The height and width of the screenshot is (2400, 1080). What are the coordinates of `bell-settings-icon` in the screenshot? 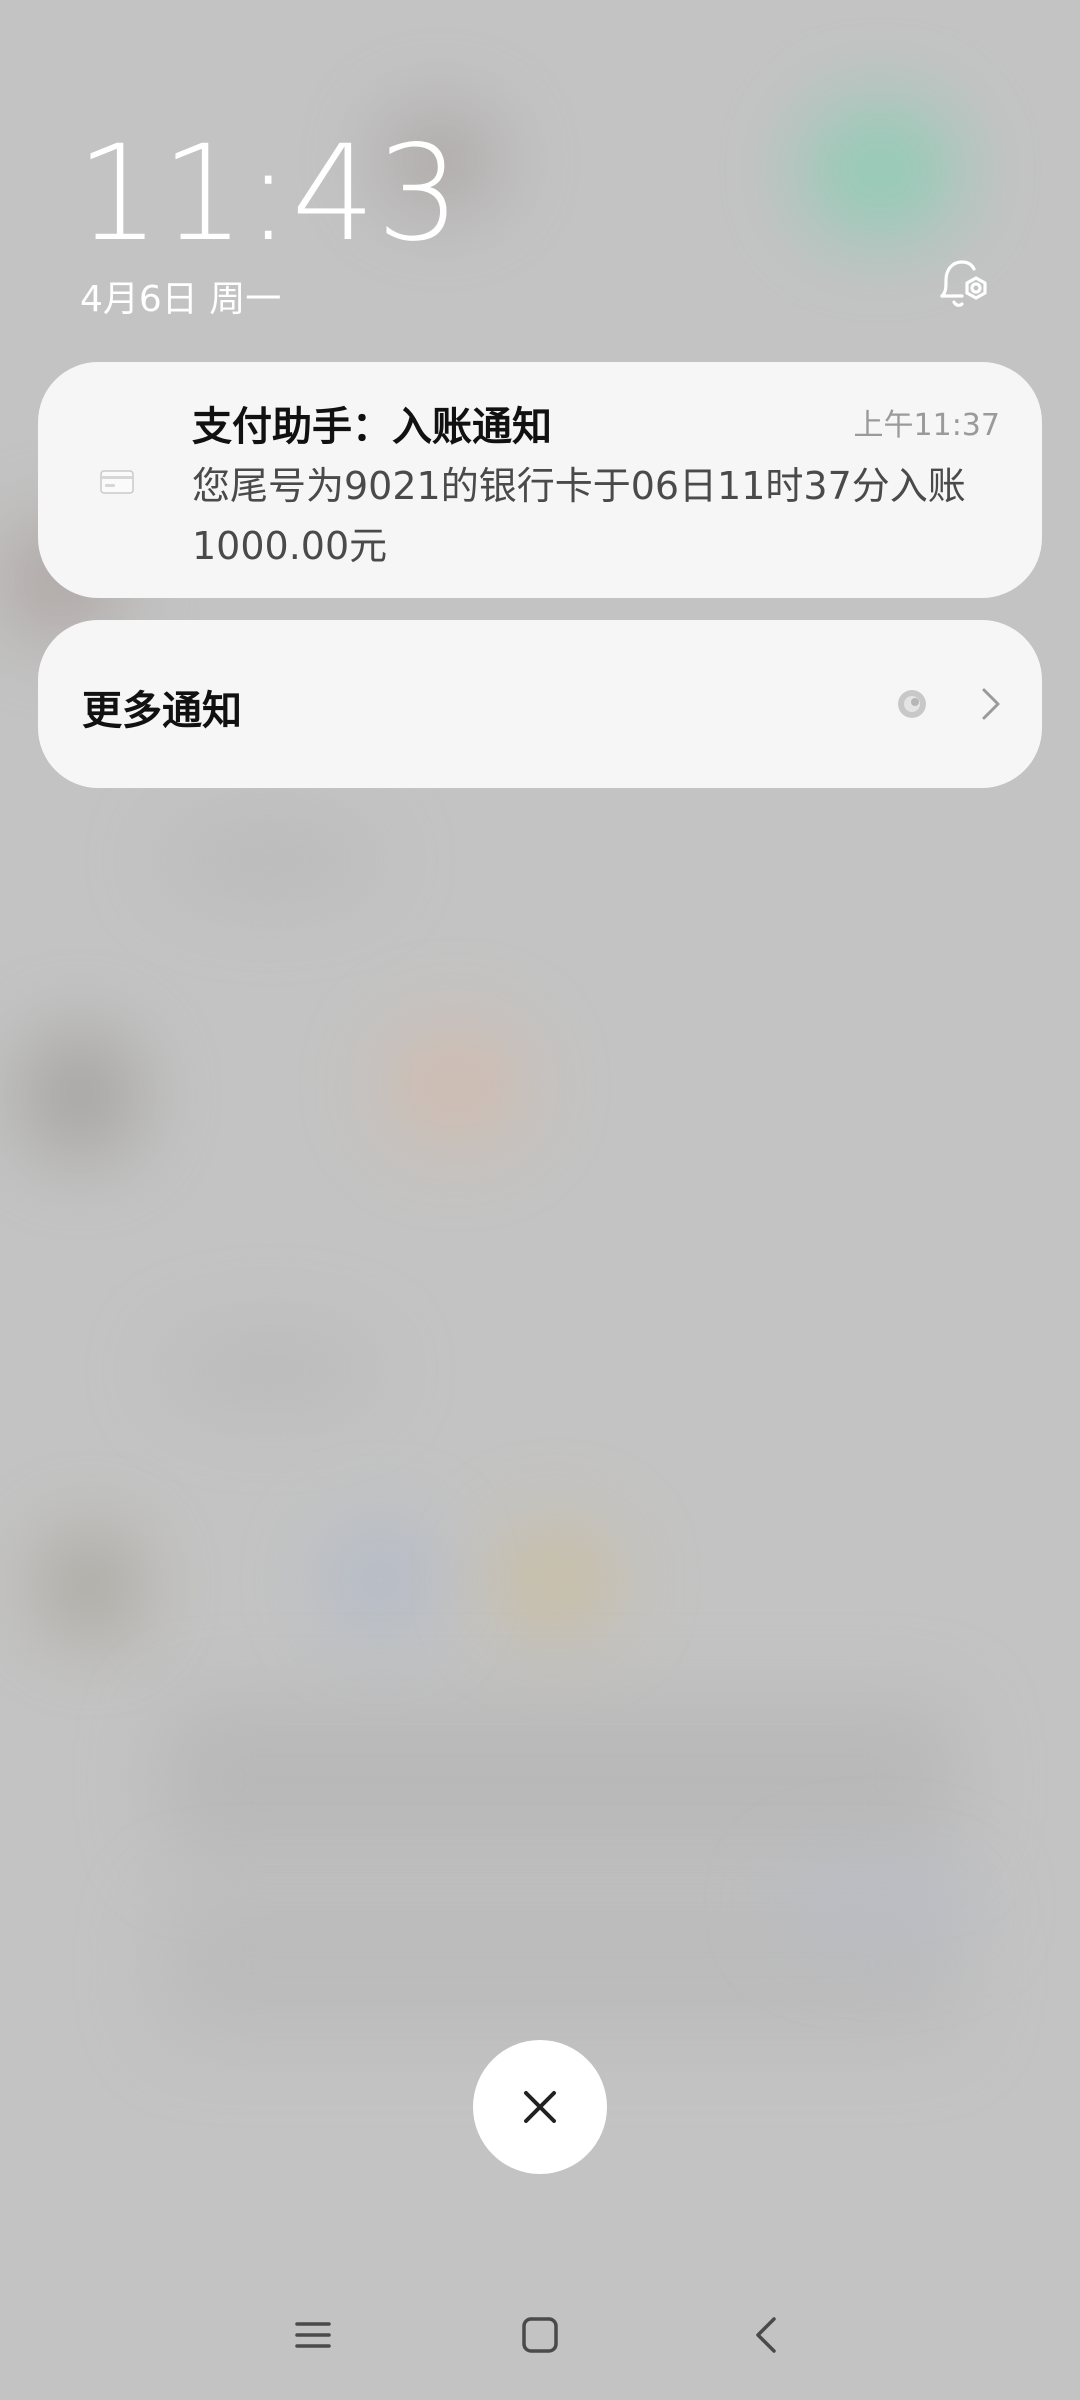 It's located at (964, 284).